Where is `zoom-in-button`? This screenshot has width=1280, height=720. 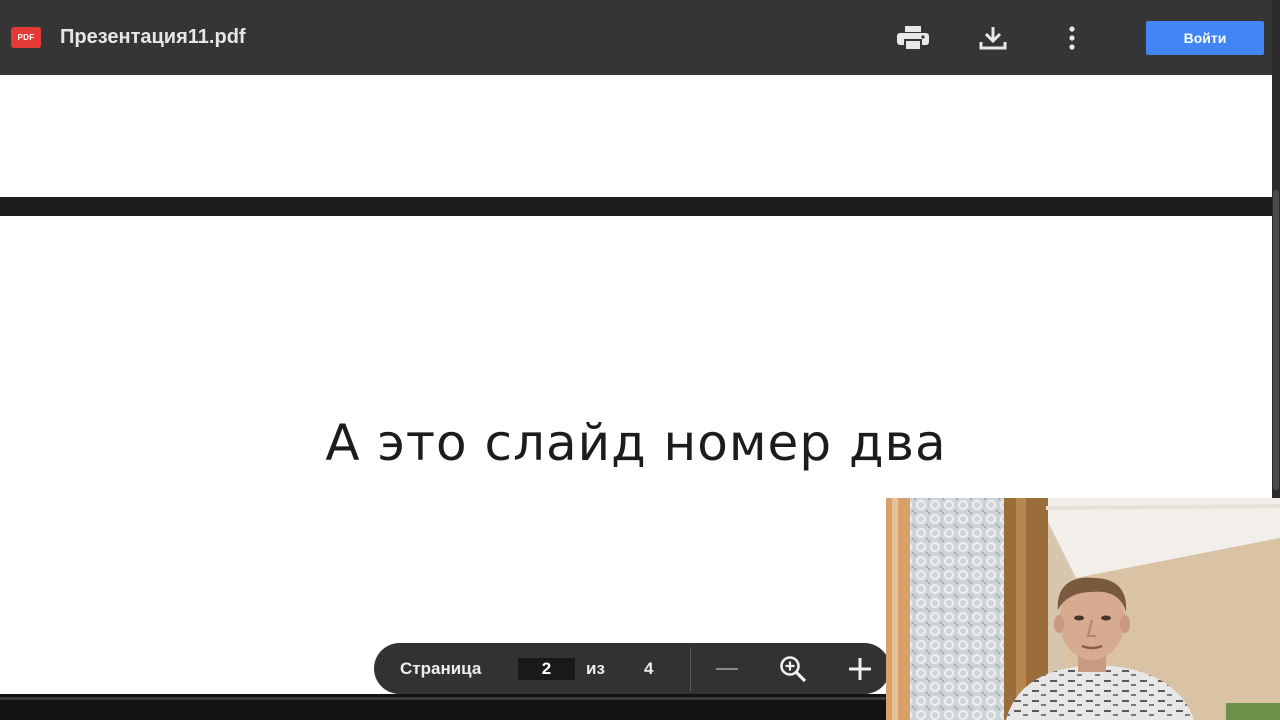
zoom-in-button is located at coordinates (860, 669).